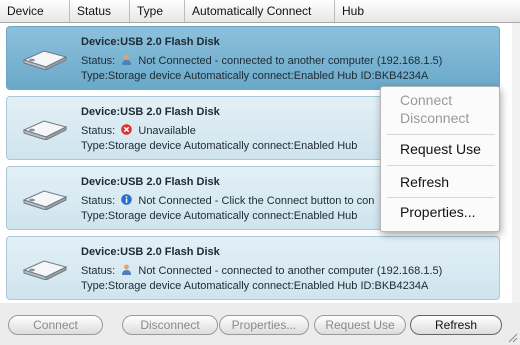  What do you see at coordinates (55, 325) in the screenshot?
I see `connect-button: Connect` at bounding box center [55, 325].